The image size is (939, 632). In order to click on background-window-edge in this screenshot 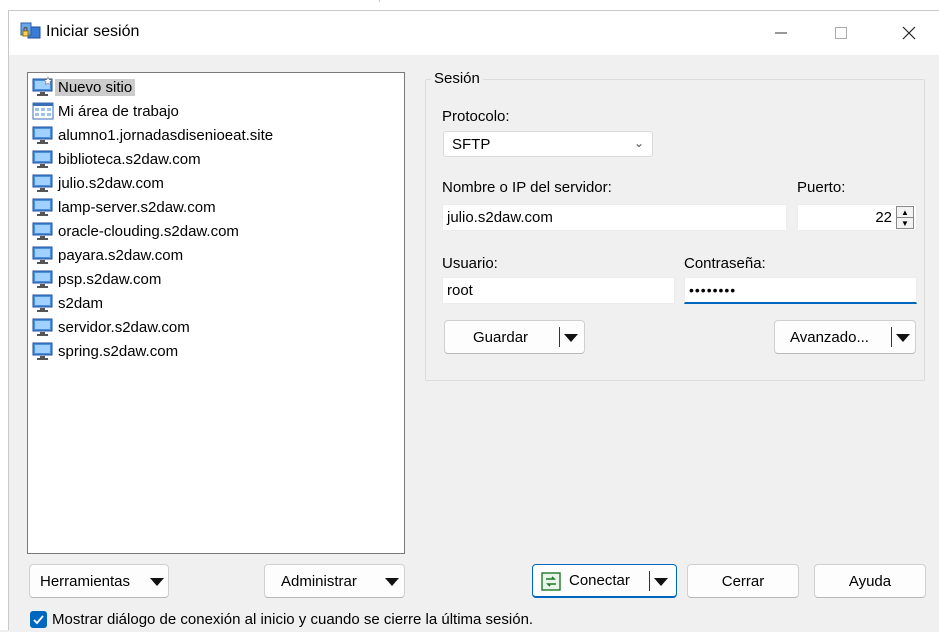, I will do `click(4, 320)`.